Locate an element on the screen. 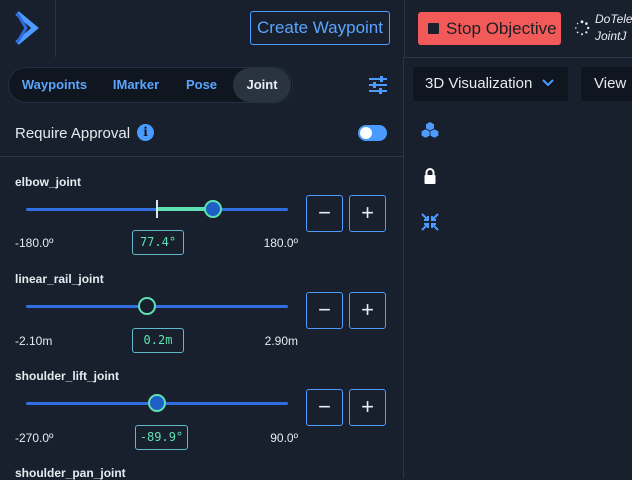  view-dropdown: View is located at coordinates (606, 84).